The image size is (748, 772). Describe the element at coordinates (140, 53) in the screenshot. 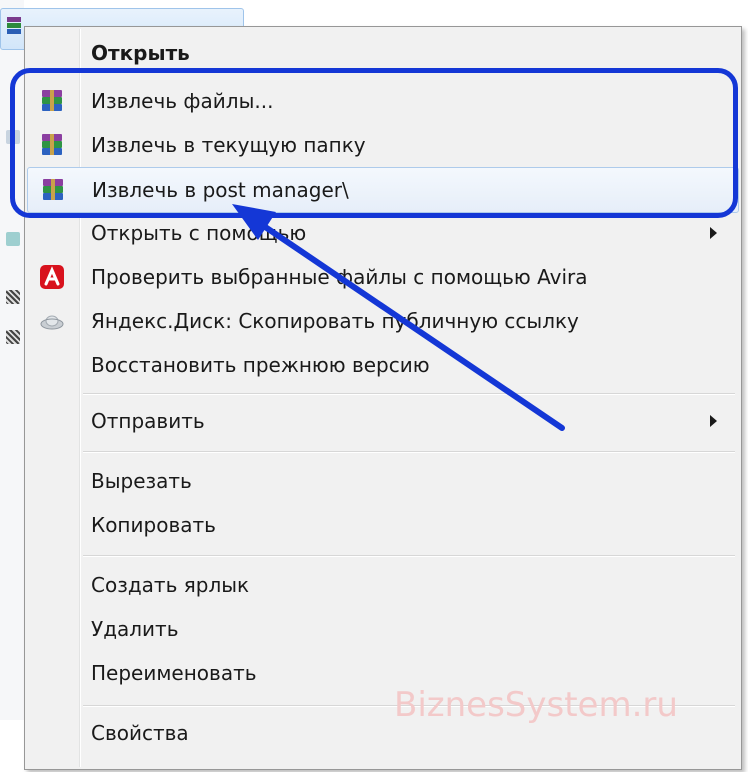

I see `menu-item-label: Открыть` at that location.